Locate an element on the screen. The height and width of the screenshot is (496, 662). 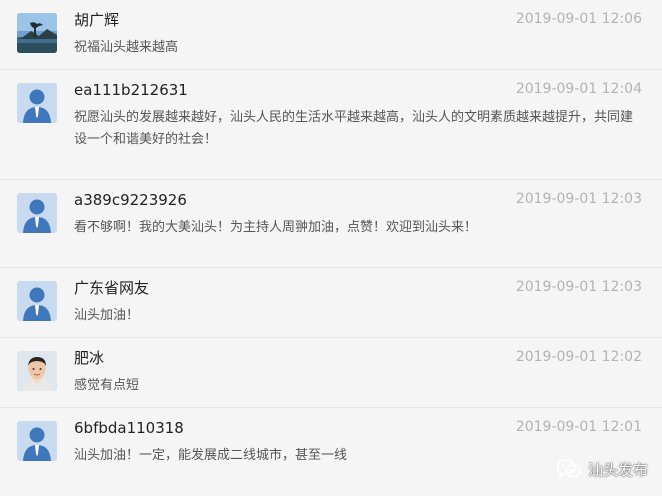
person-photo-avatar is located at coordinates (37, 371).